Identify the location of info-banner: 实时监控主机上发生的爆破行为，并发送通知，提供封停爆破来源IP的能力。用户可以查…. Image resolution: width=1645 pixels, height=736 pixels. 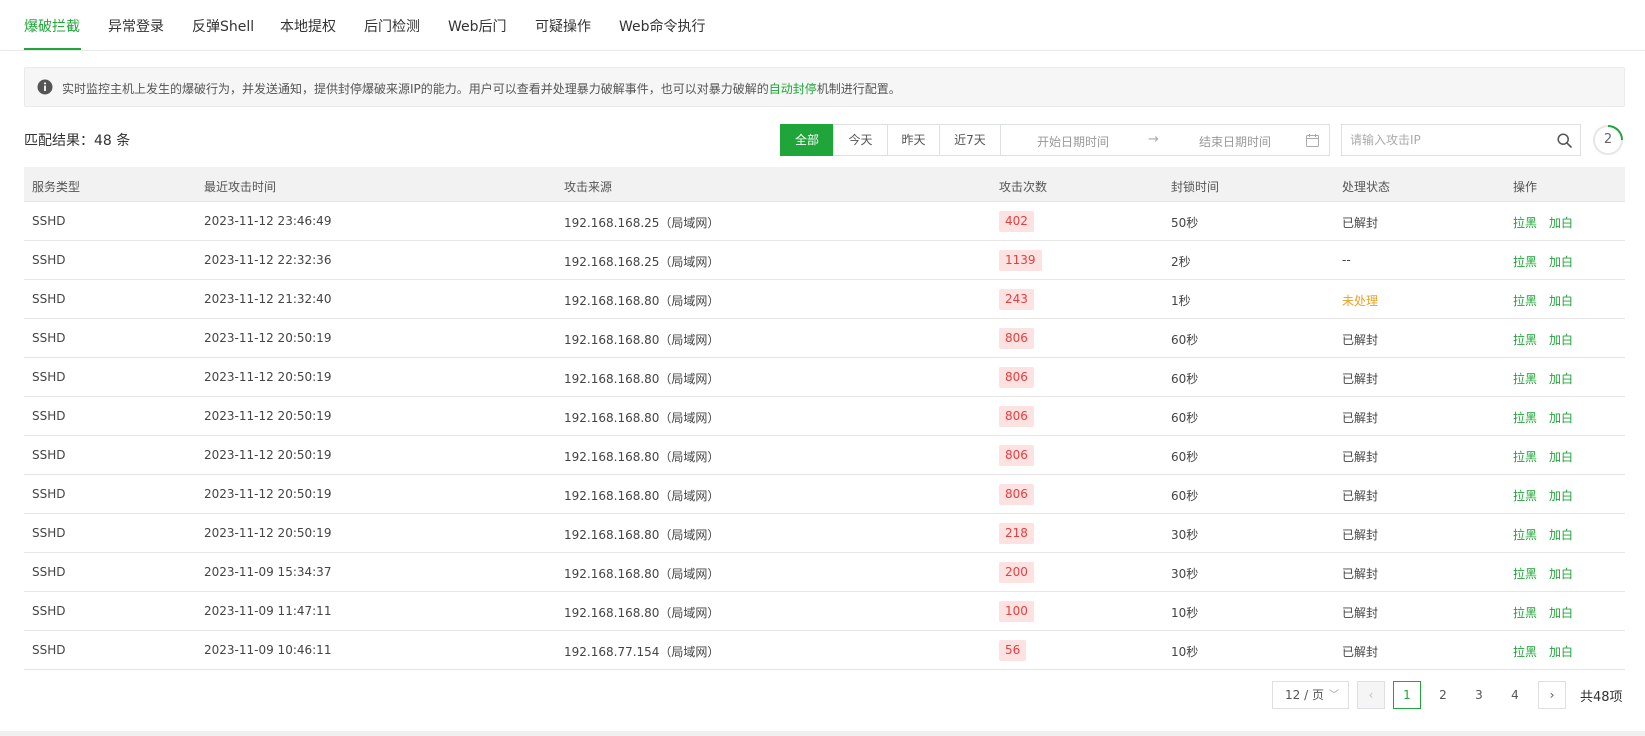
(824, 87).